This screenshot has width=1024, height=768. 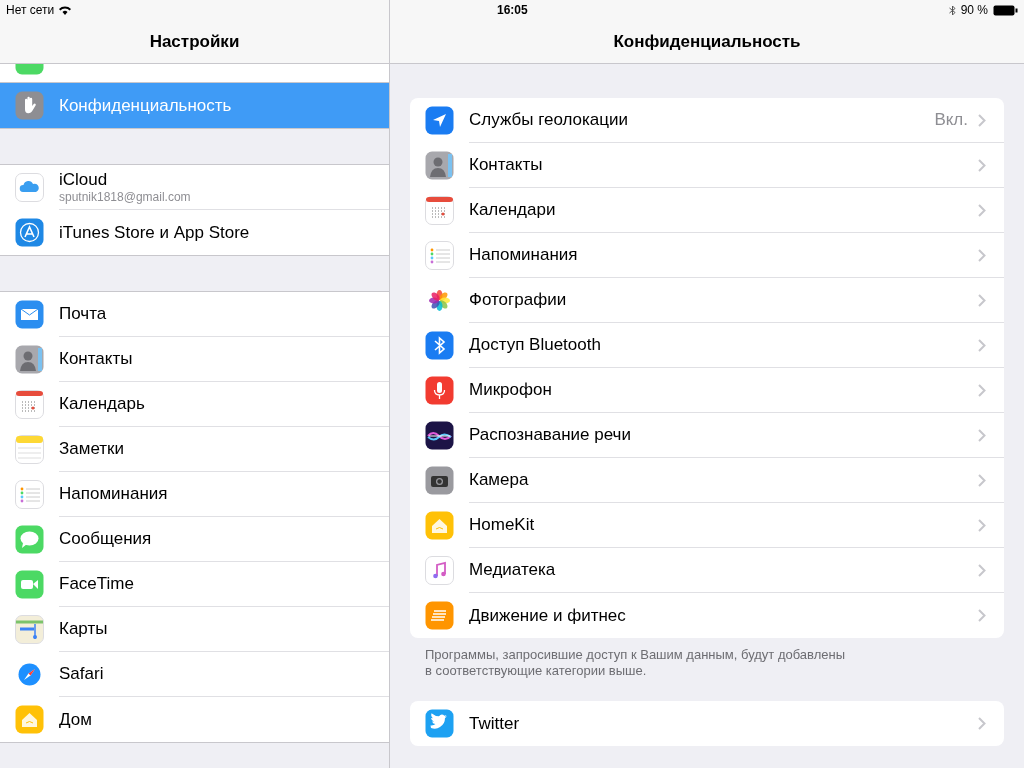 I want to click on microphone-icon, so click(x=439, y=390).